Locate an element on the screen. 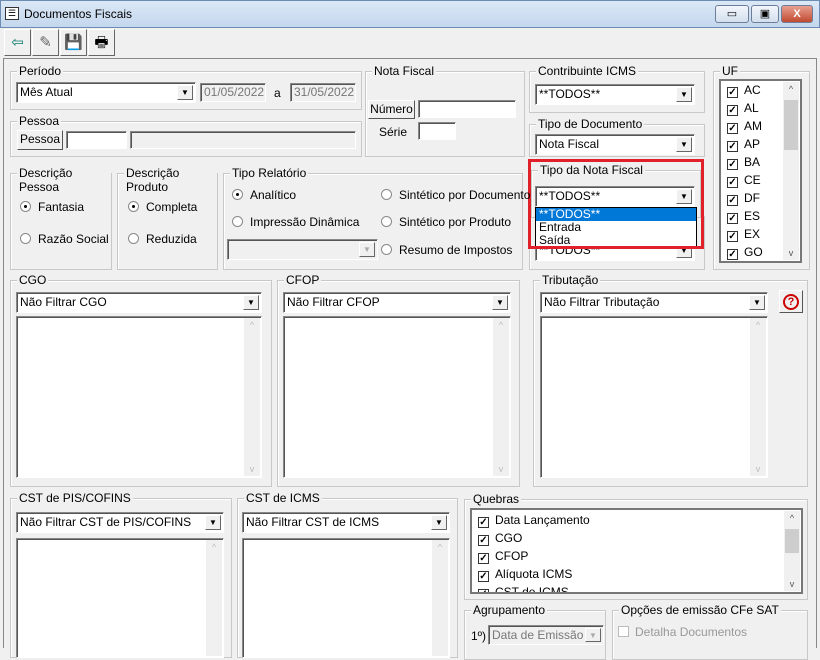 This screenshot has width=820, height=660. cst-pis-list: ^ is located at coordinates (120, 598).